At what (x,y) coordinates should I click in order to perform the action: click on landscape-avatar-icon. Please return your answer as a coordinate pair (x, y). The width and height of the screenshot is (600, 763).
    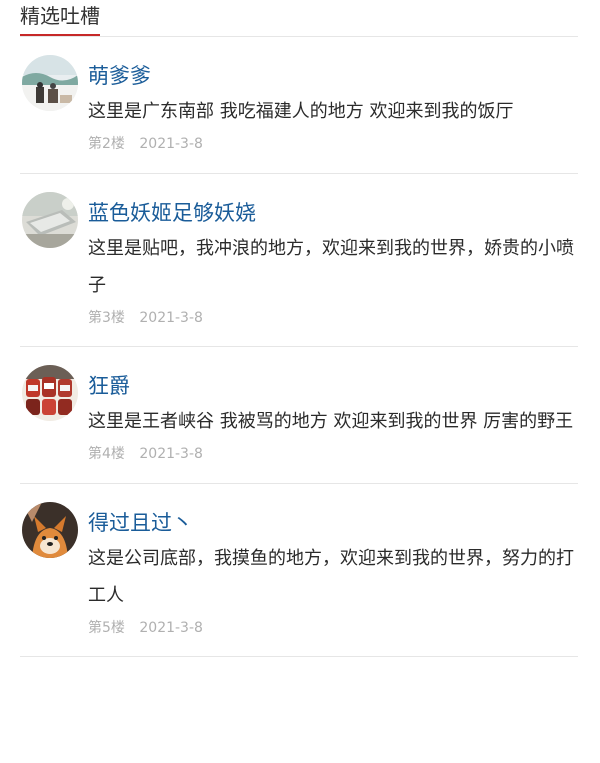
    Looking at the image, I should click on (50, 83).